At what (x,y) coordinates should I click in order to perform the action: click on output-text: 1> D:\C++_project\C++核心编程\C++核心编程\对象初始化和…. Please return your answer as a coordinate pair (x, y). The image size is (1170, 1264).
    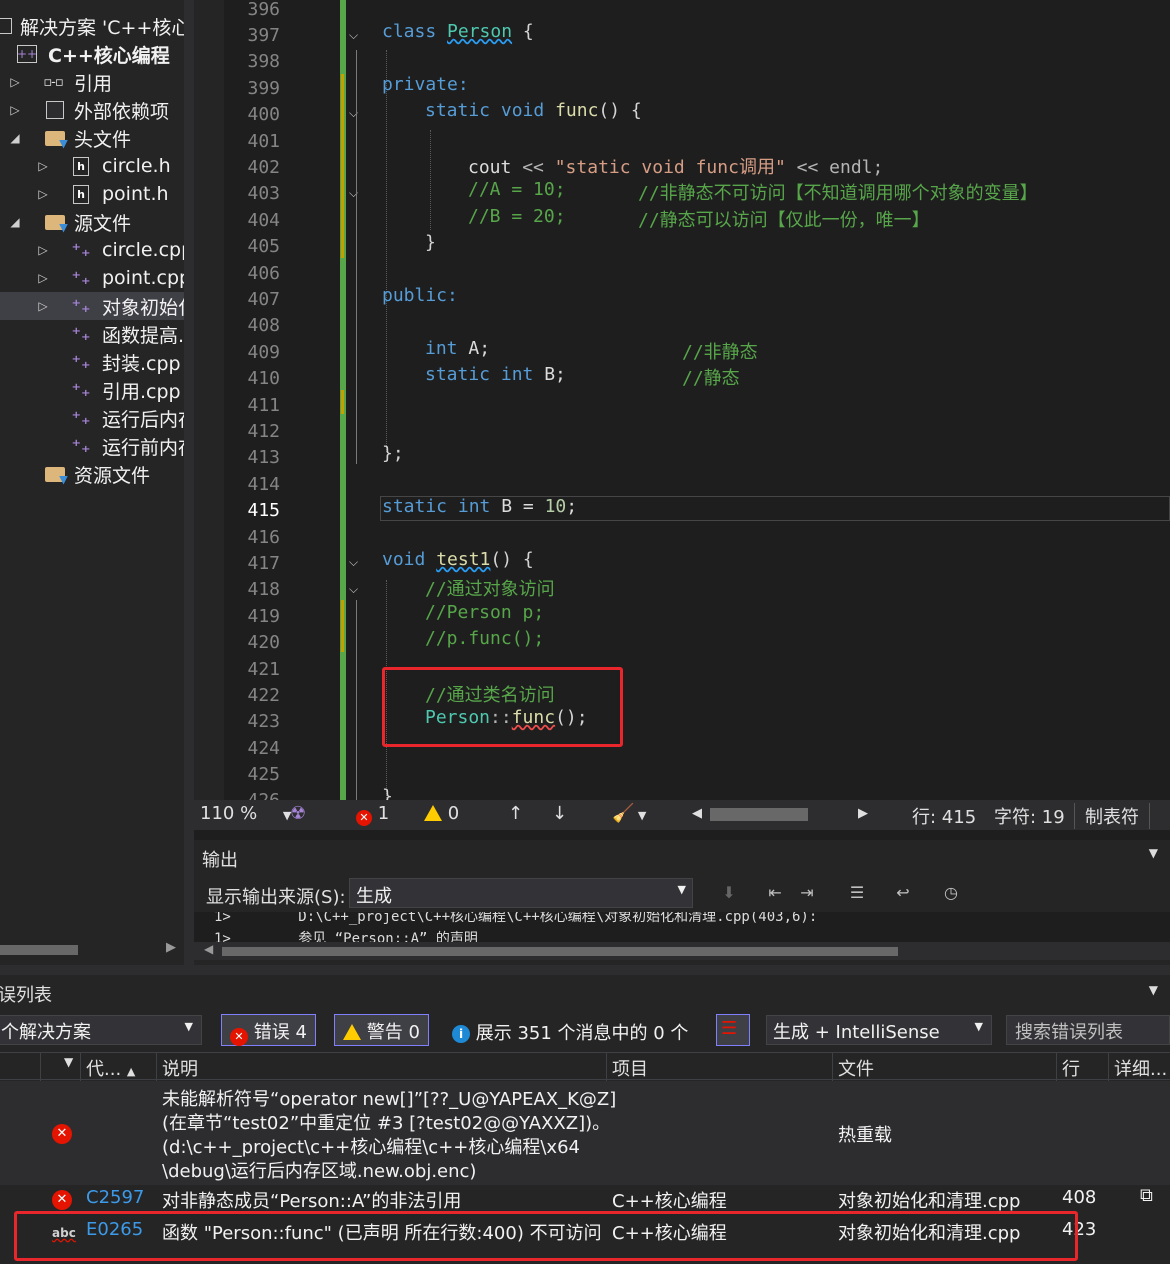
    Looking at the image, I should click on (682, 927).